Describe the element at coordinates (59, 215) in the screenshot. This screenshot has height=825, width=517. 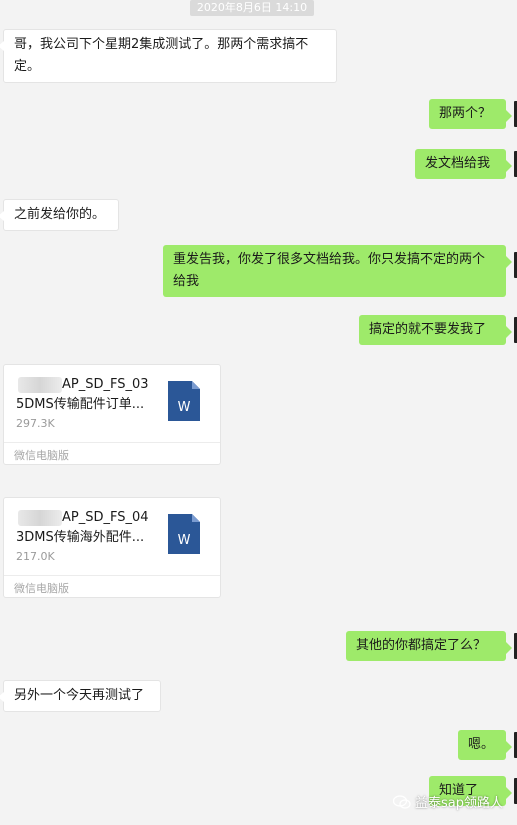
I see `message-received: 之前发给你的。` at that location.